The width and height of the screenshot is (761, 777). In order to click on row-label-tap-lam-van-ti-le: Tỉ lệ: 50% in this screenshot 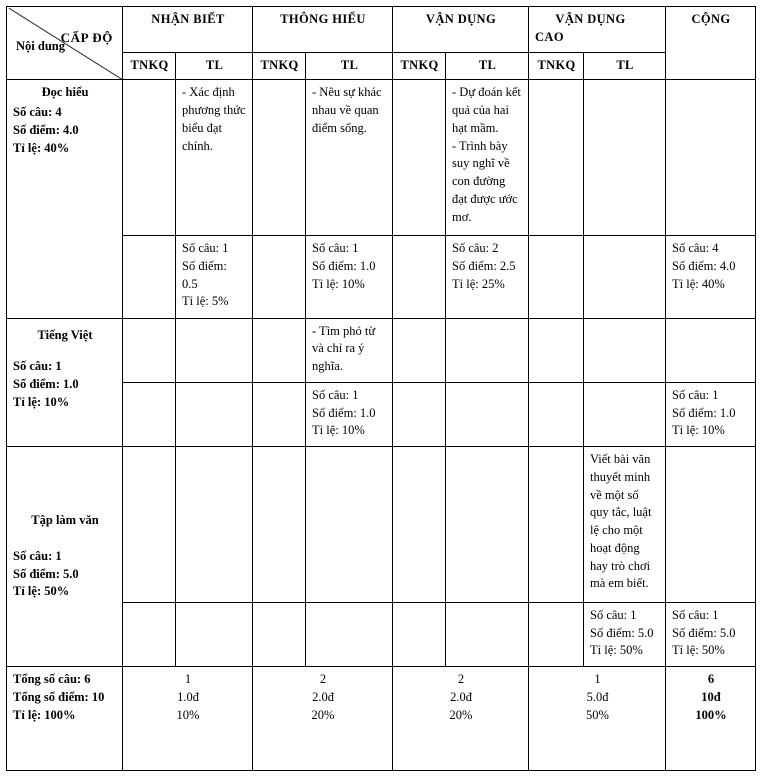, I will do `click(41, 591)`.